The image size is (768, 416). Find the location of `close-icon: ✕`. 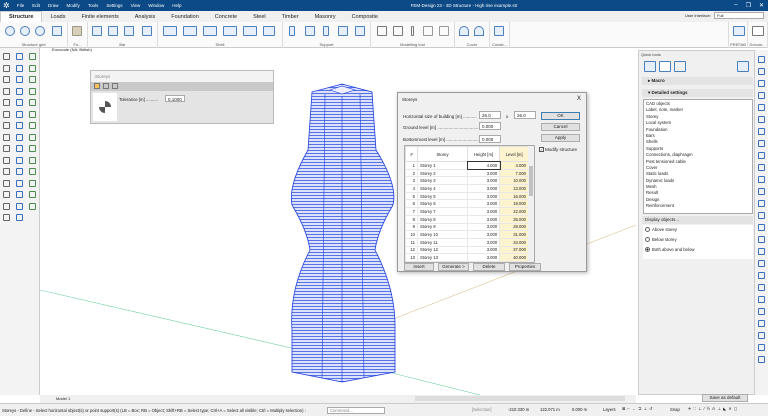

close-icon: ✕ is located at coordinates (761, 5).